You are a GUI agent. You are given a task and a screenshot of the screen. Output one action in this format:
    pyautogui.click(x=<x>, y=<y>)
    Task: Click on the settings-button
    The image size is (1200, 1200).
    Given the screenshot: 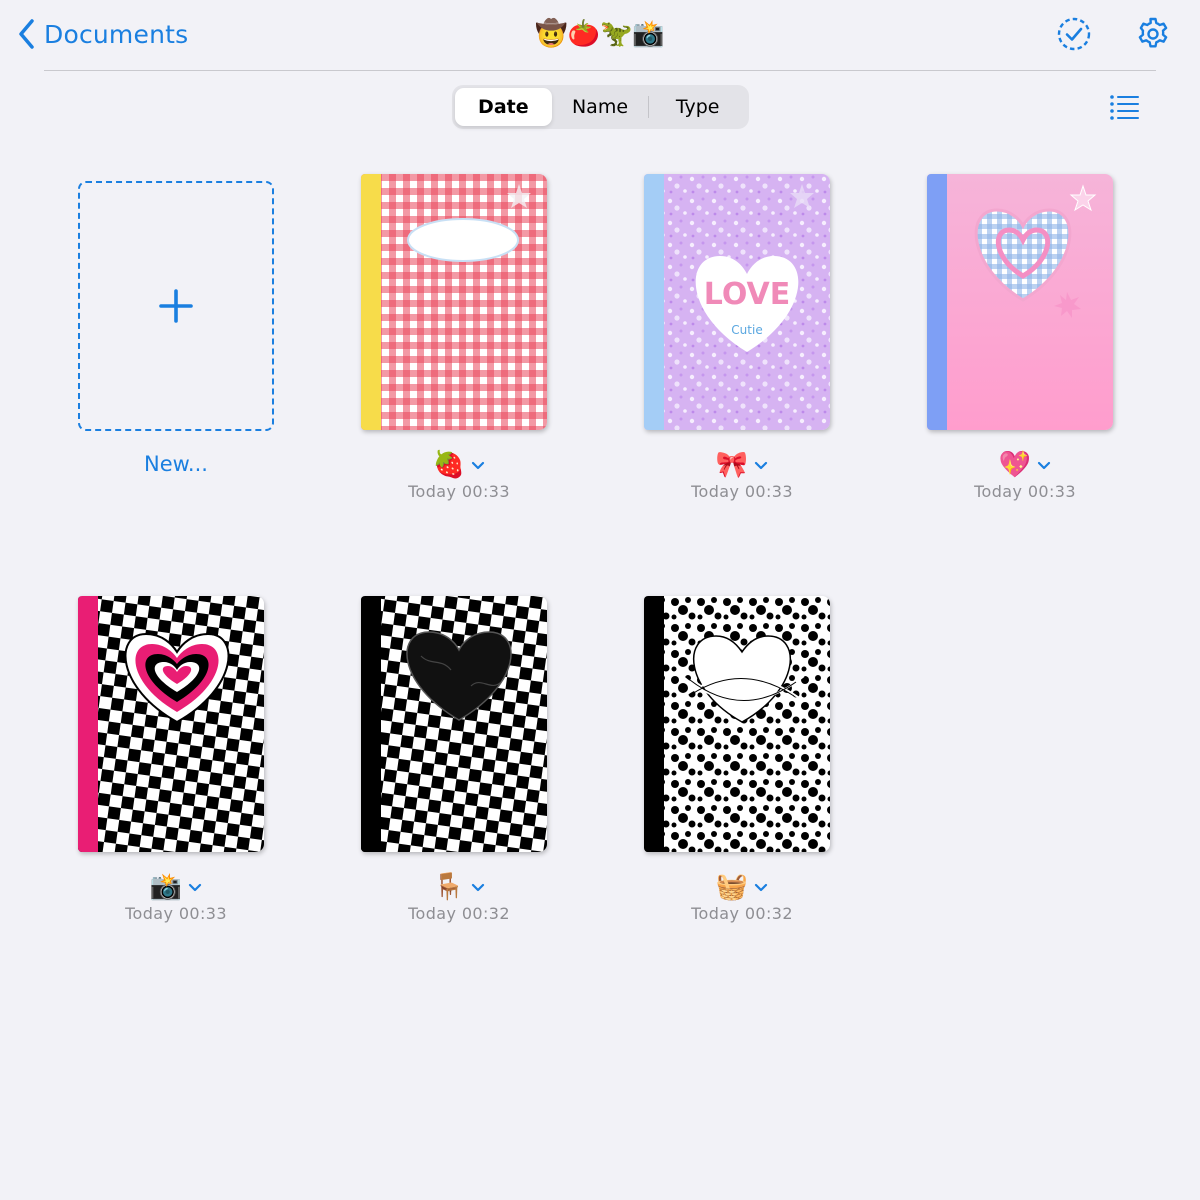 What is the action you would take?
    pyautogui.click(x=1153, y=34)
    